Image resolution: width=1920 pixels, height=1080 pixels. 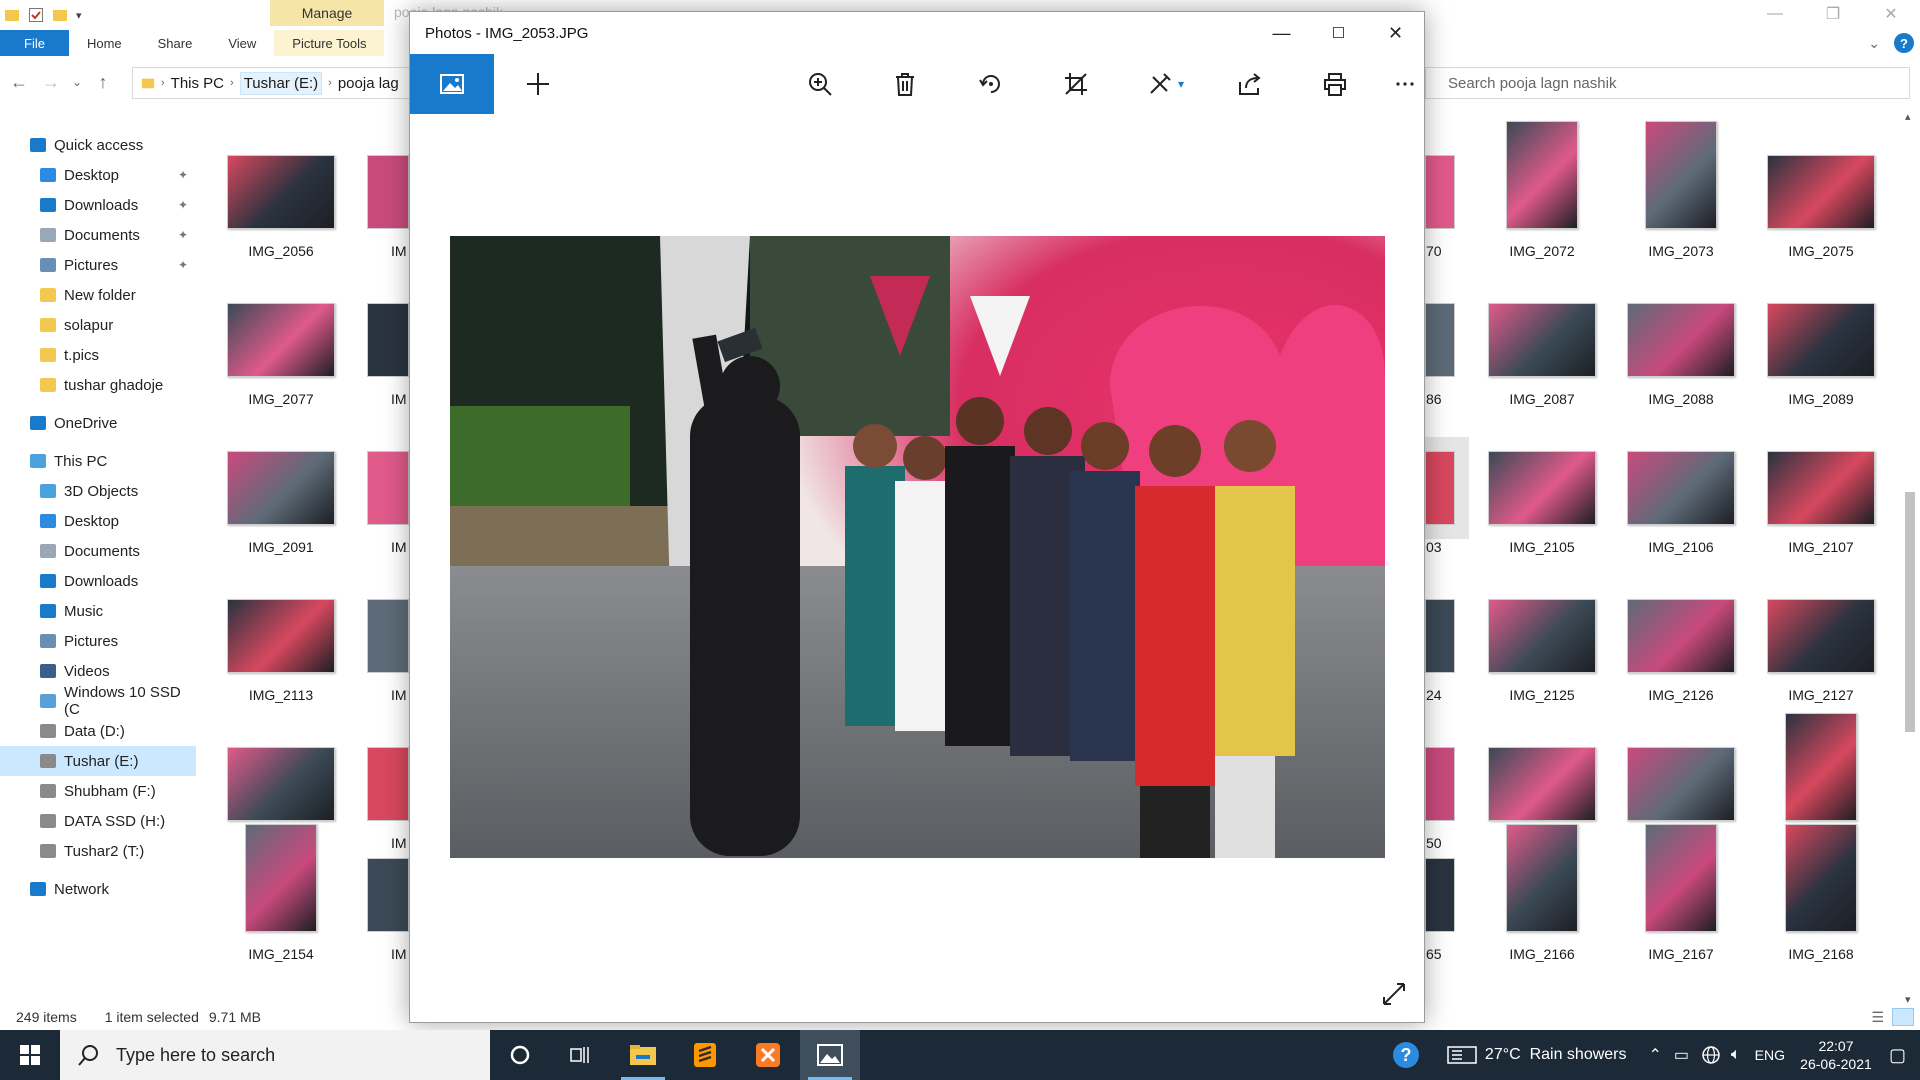 What do you see at coordinates (905, 84) in the screenshot?
I see `delete-button` at bounding box center [905, 84].